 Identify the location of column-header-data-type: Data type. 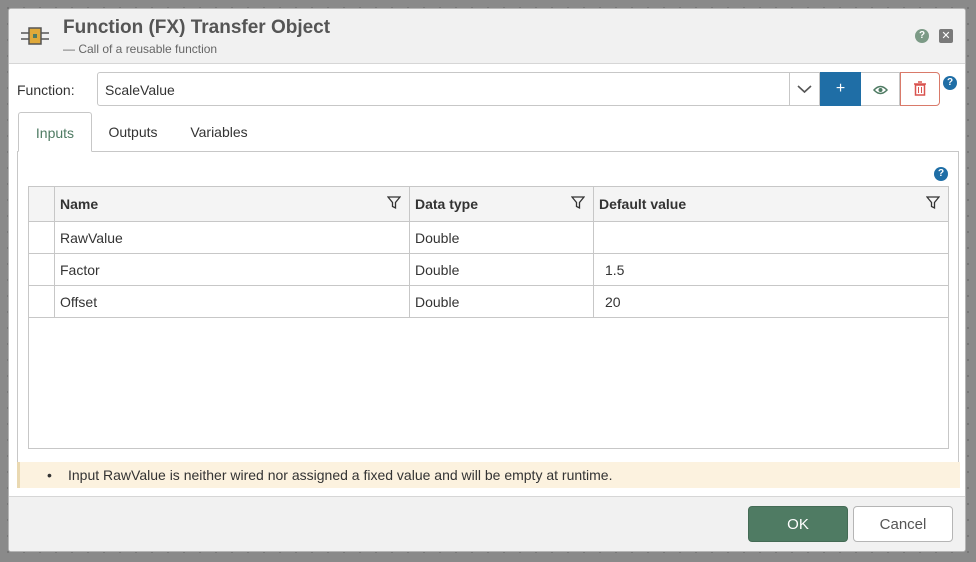
(446, 204).